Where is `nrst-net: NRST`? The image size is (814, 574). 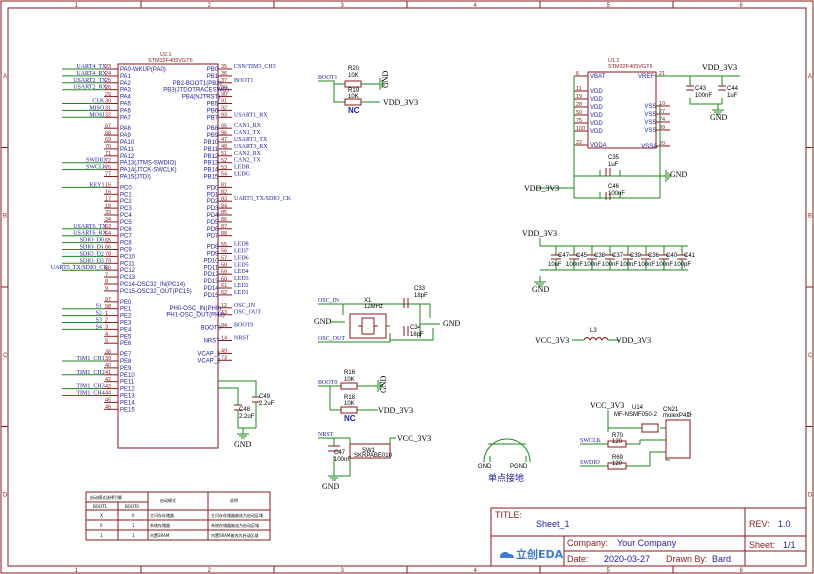 nrst-net: NRST is located at coordinates (326, 435).